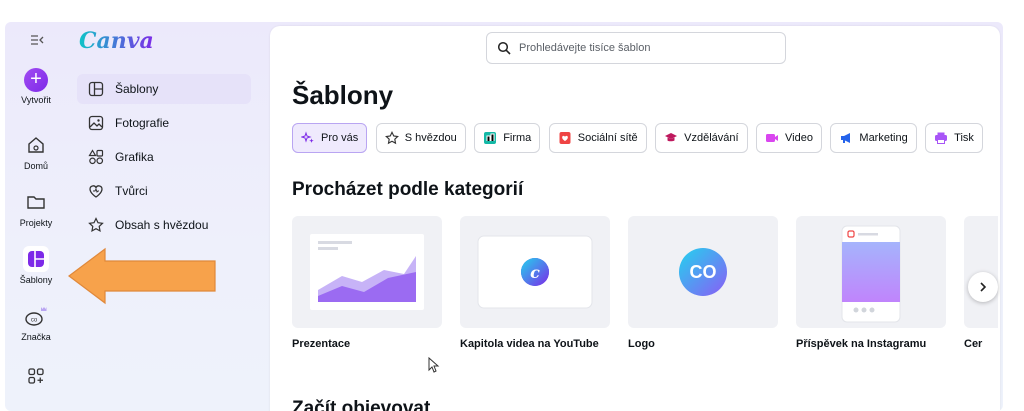 The width and height of the screenshot is (1024, 411). I want to click on chip-label: Firma, so click(517, 138).